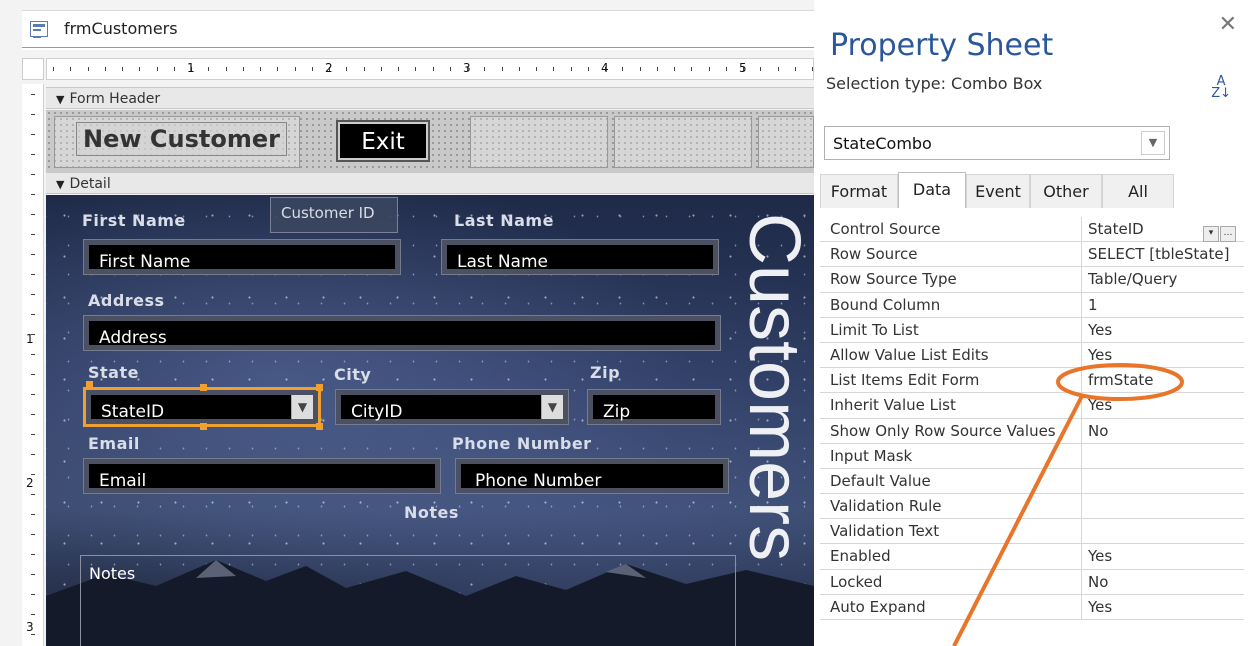  I want to click on property-row: Default Value, so click(1032, 481).